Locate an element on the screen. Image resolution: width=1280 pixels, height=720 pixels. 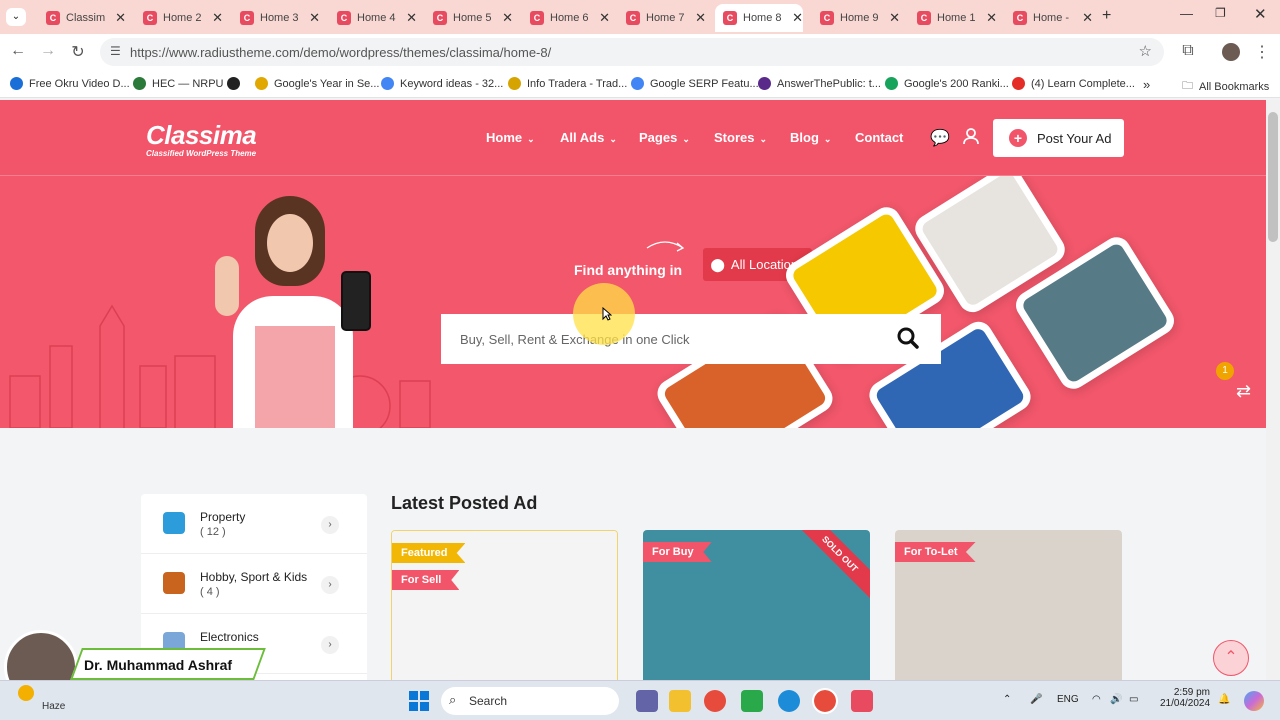
copilot-icon is located at coordinates (1254, 701).